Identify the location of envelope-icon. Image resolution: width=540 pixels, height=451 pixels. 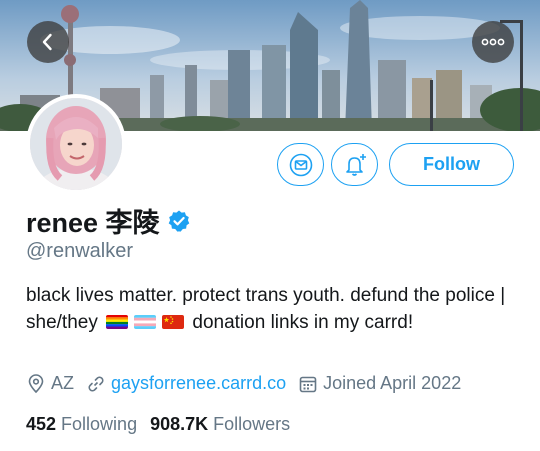
(300, 164).